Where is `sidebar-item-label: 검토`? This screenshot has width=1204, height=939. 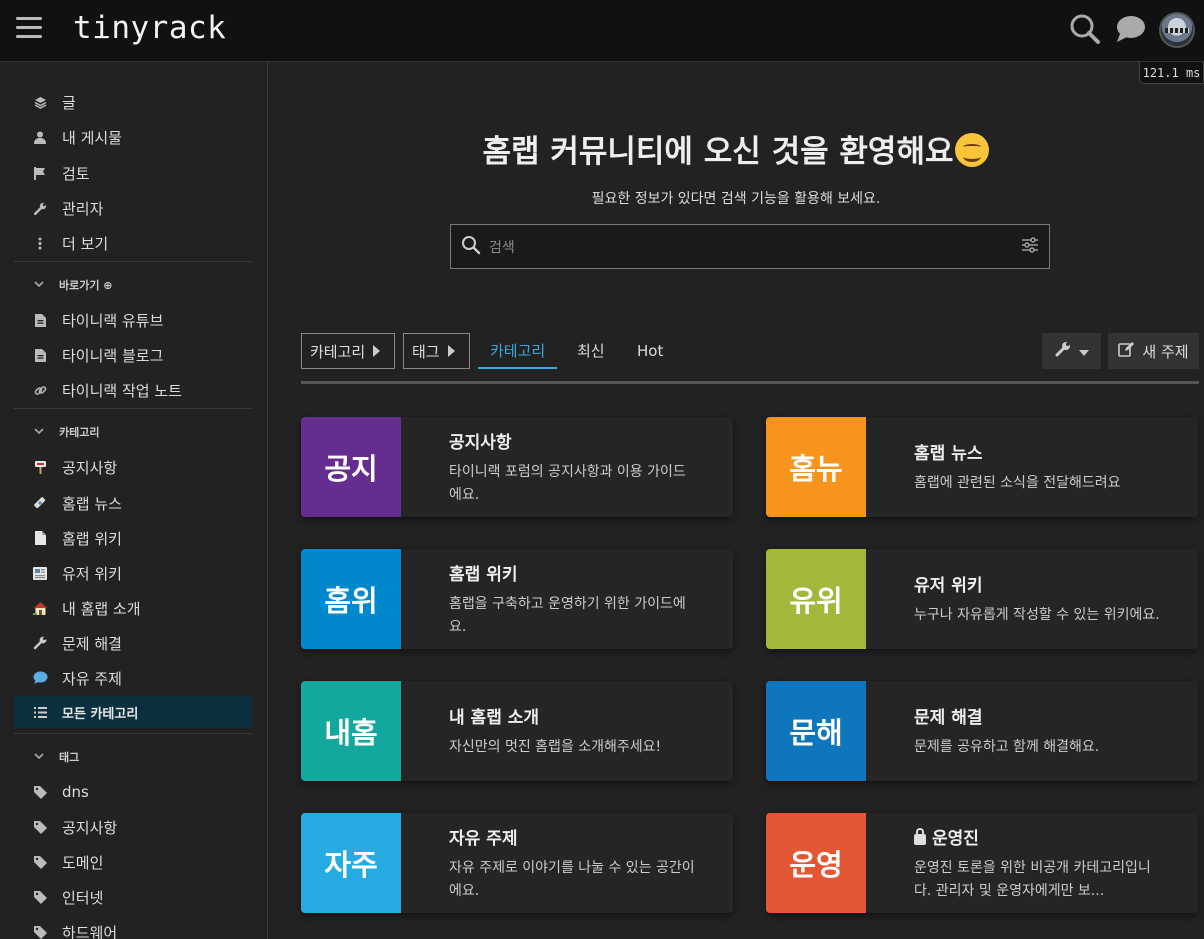
sidebar-item-label: 검토 is located at coordinates (76, 173).